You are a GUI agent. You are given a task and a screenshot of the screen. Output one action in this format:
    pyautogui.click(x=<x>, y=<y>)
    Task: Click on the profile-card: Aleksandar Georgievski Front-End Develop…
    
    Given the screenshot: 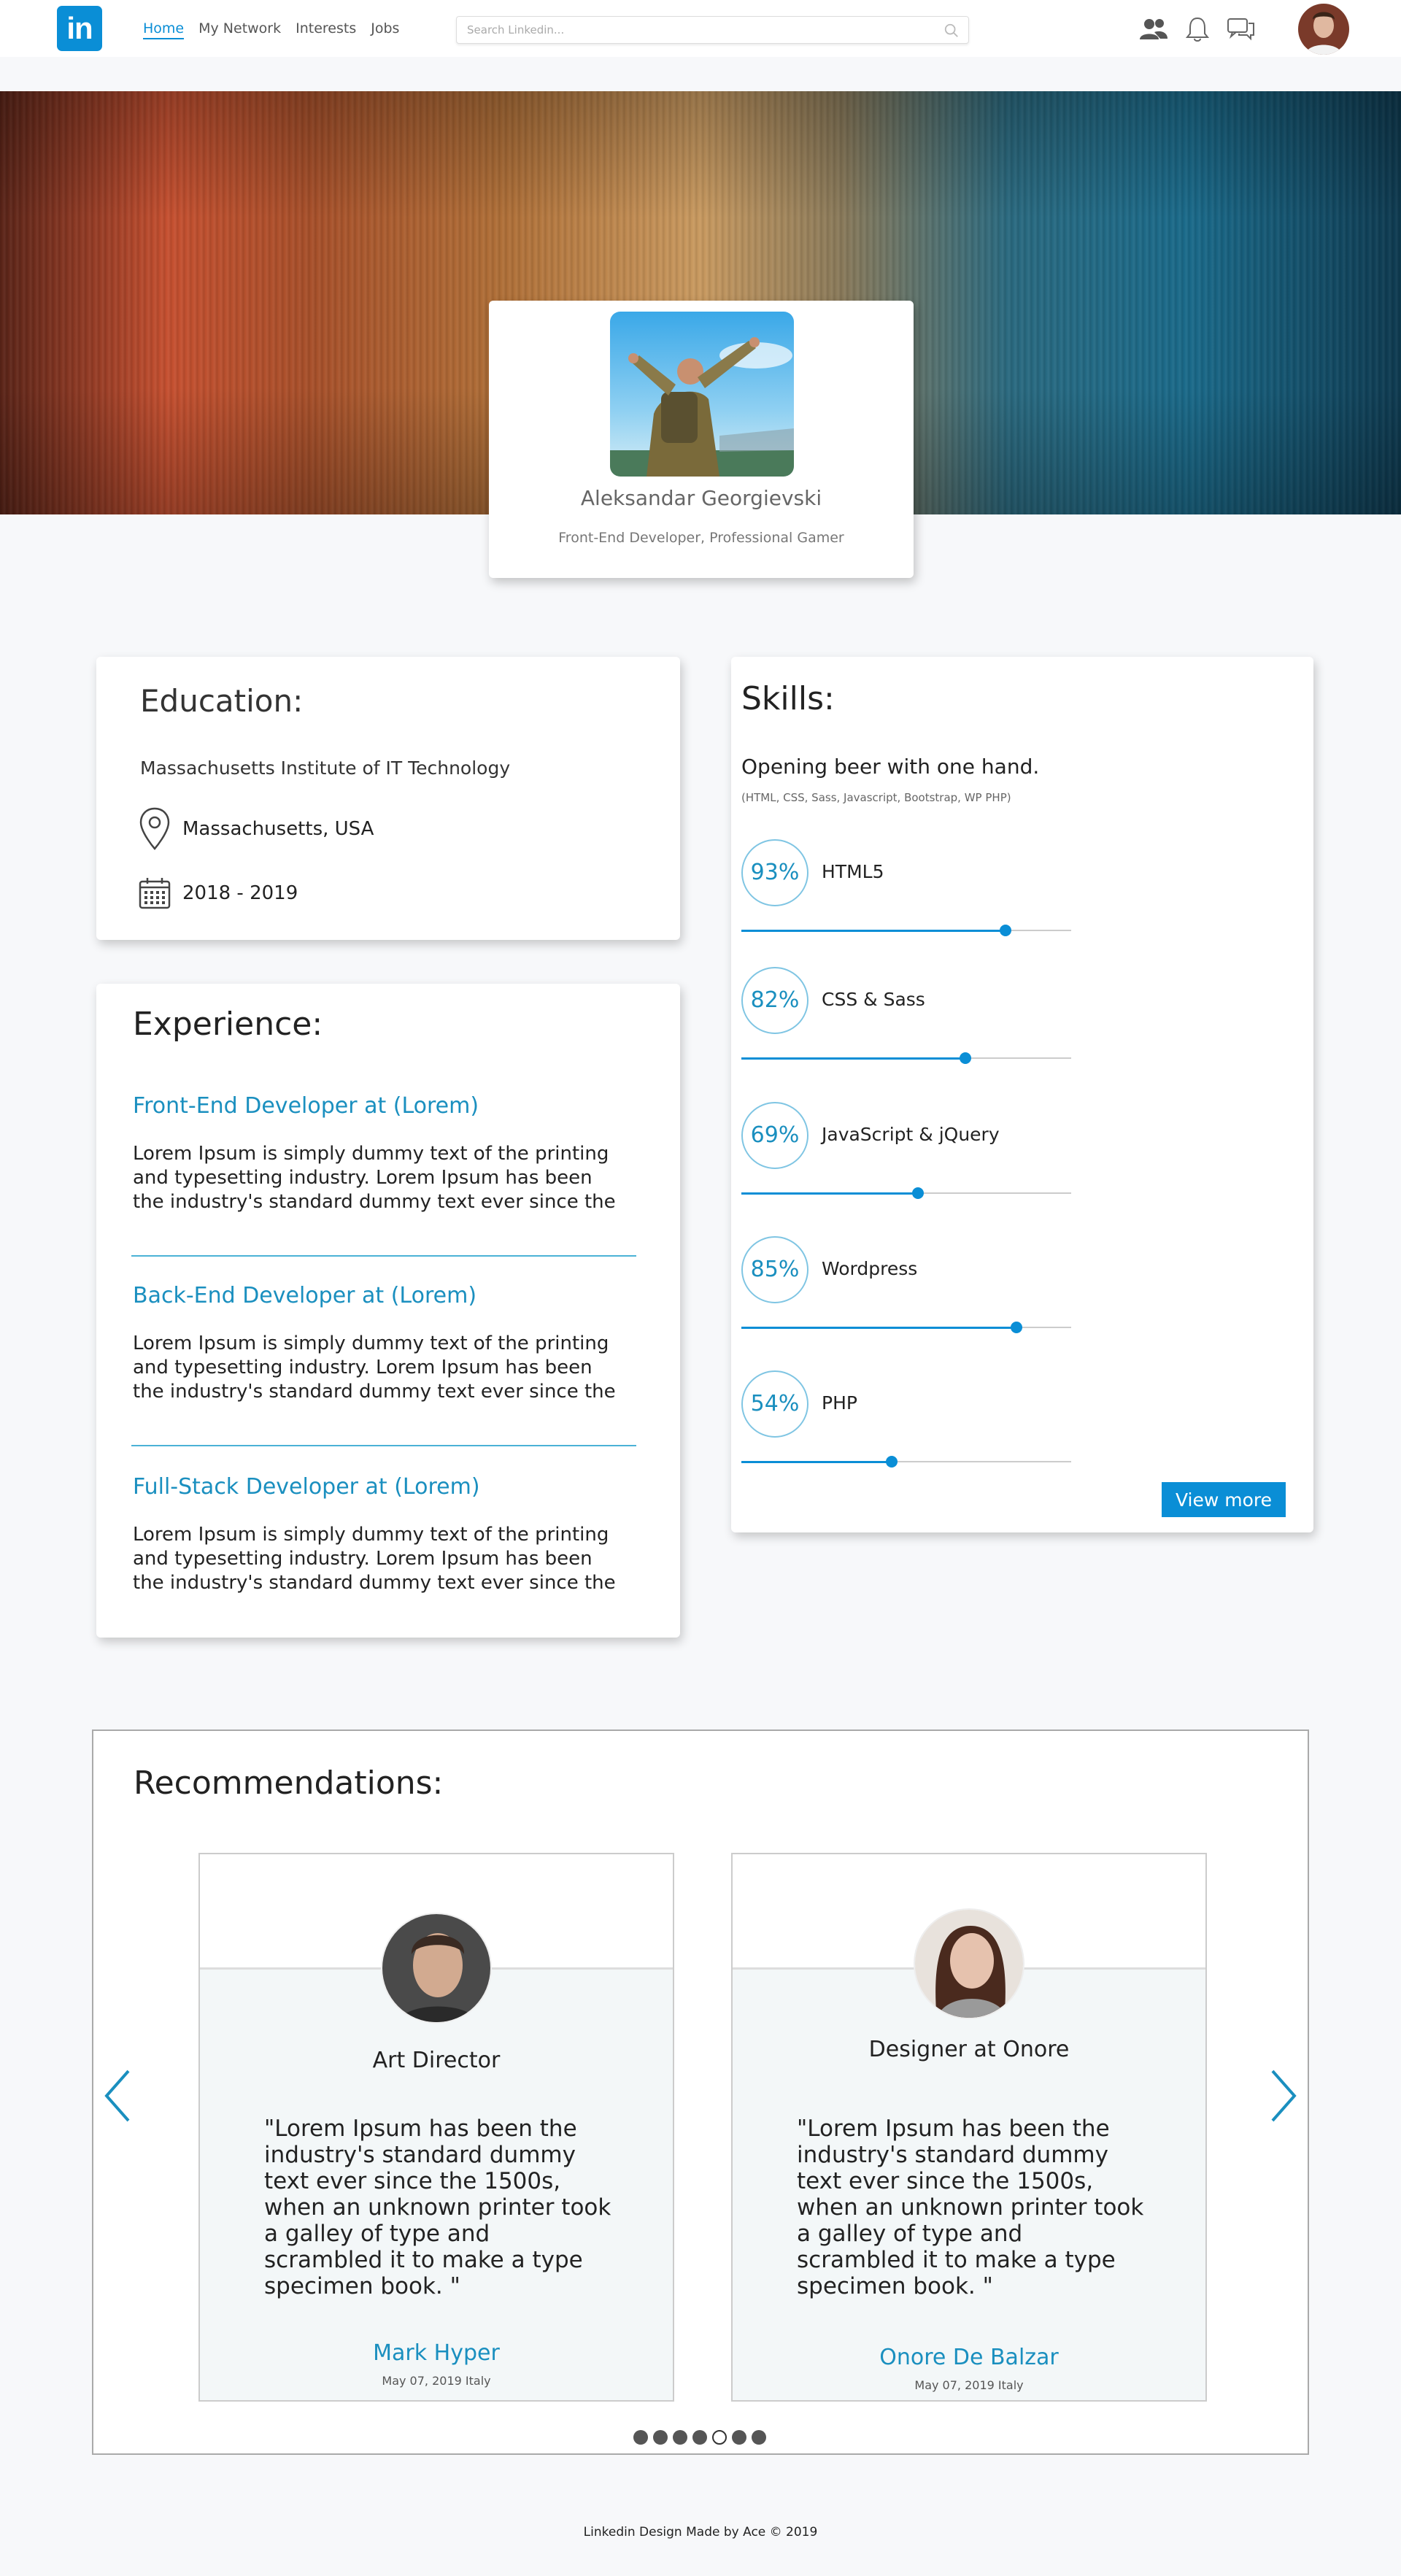 What is the action you would take?
    pyautogui.click(x=701, y=440)
    